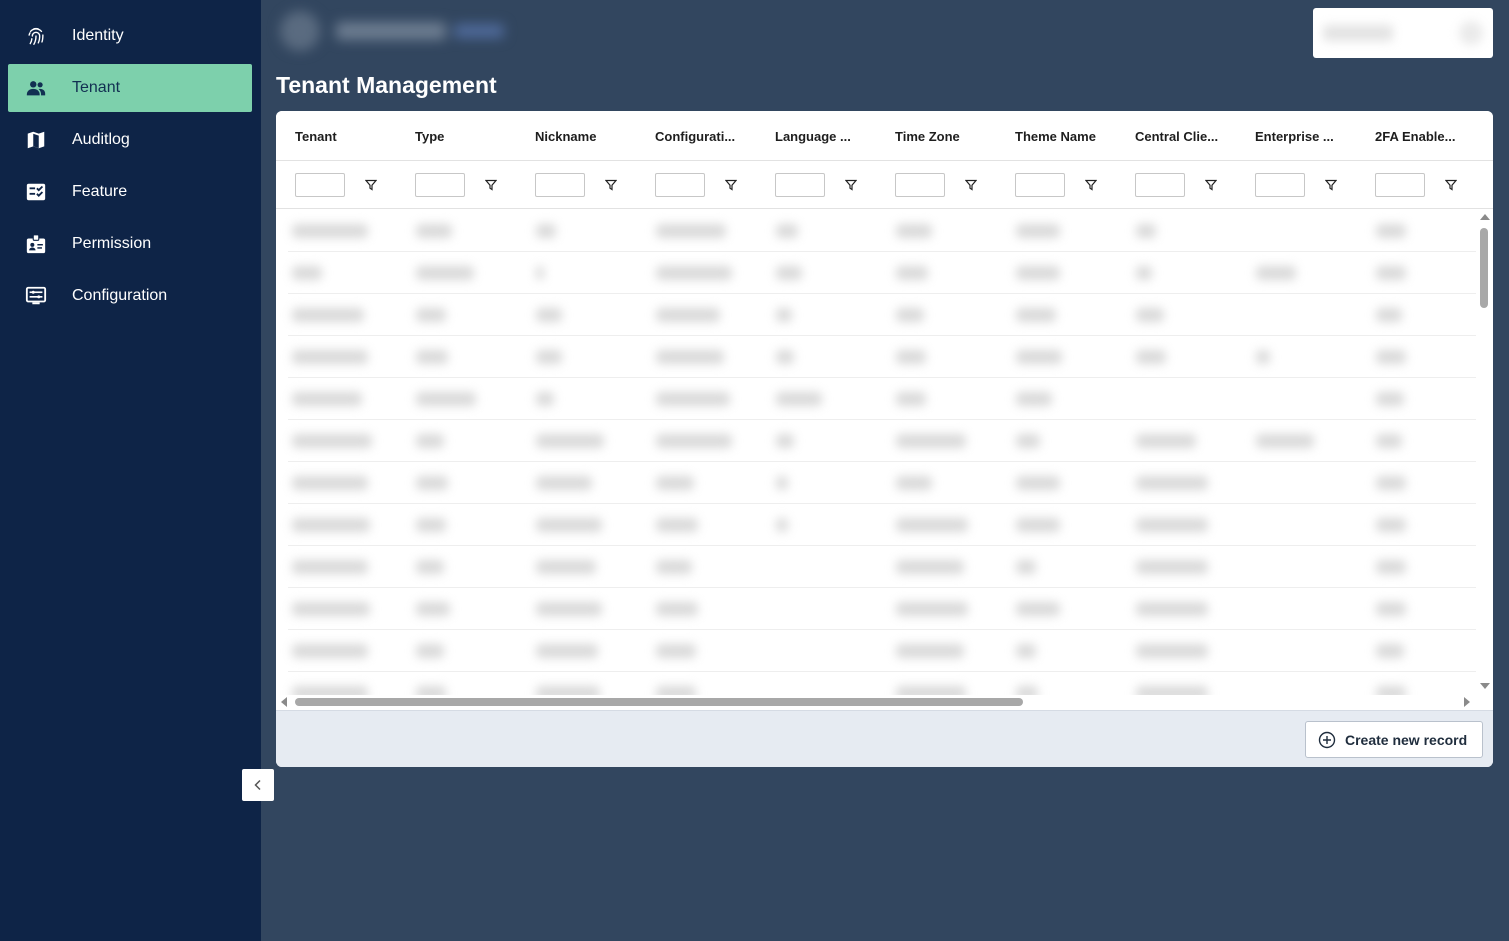  I want to click on sidebar-item-label: Feature, so click(100, 191).